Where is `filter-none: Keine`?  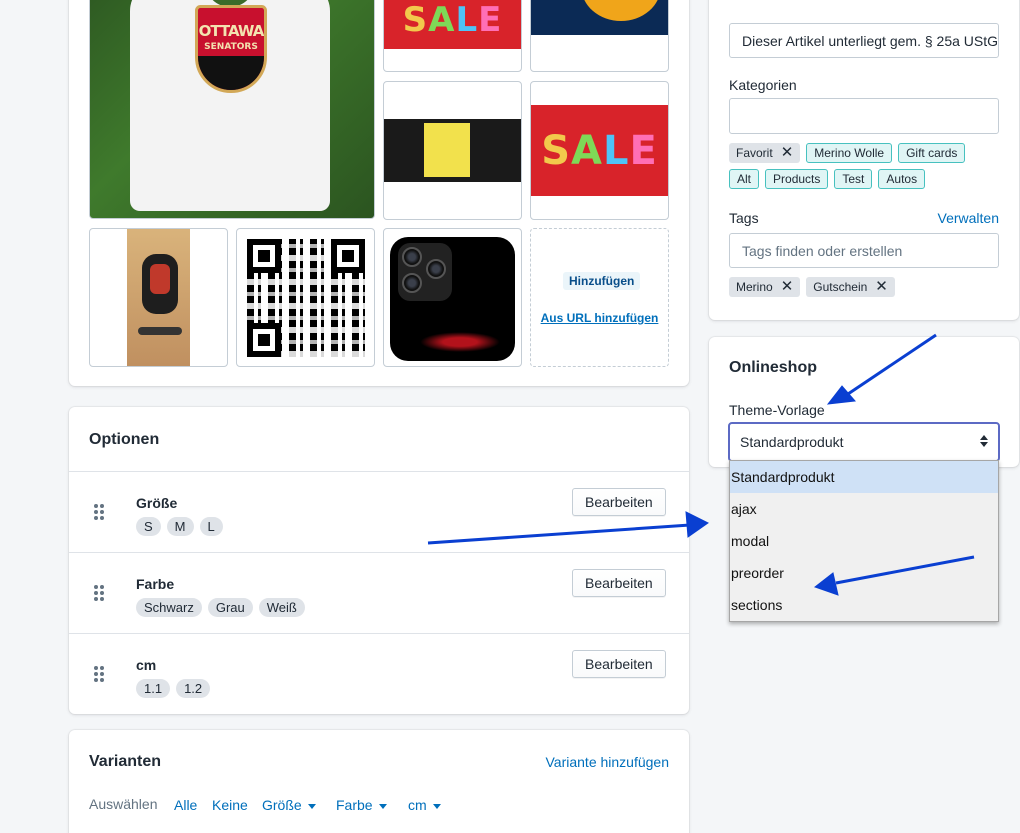 filter-none: Keine is located at coordinates (230, 805).